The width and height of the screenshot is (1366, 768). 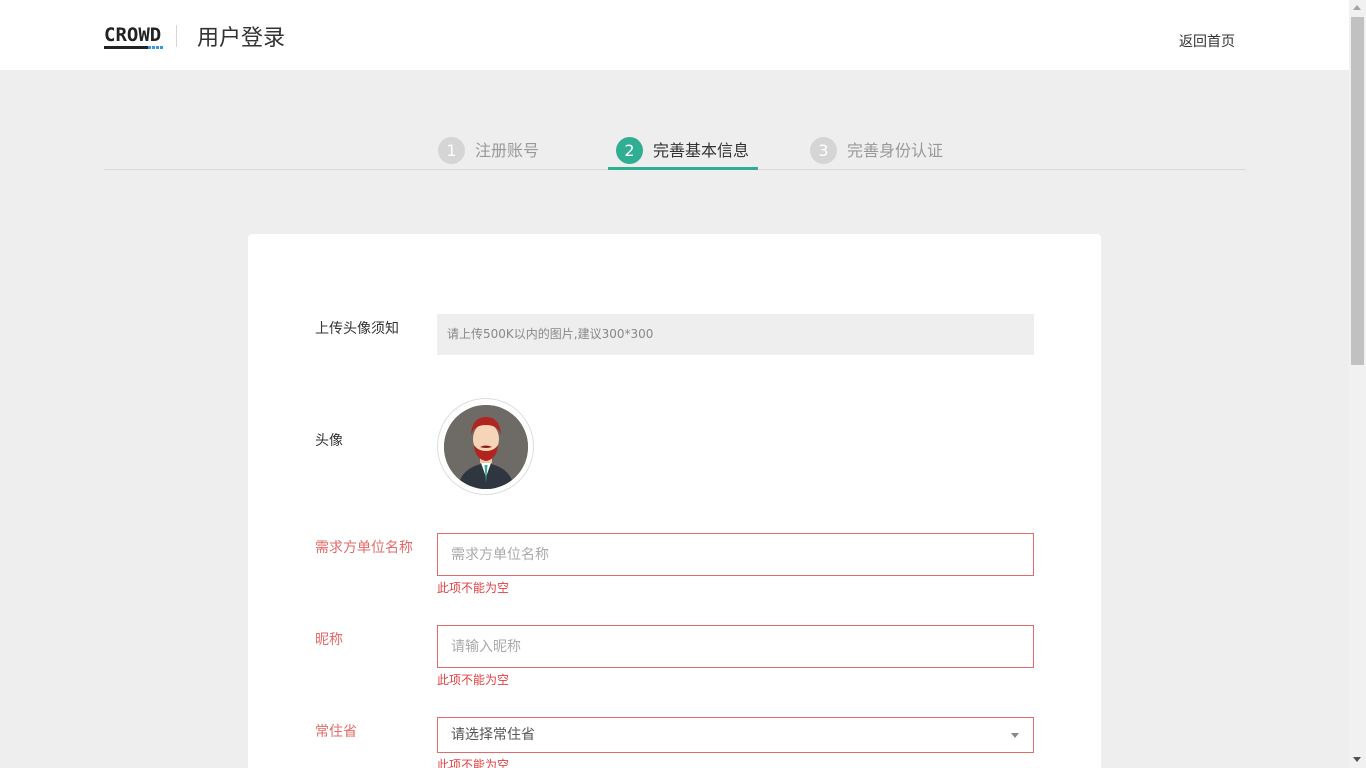 What do you see at coordinates (336, 732) in the screenshot?
I see `province-label: 常住省` at bounding box center [336, 732].